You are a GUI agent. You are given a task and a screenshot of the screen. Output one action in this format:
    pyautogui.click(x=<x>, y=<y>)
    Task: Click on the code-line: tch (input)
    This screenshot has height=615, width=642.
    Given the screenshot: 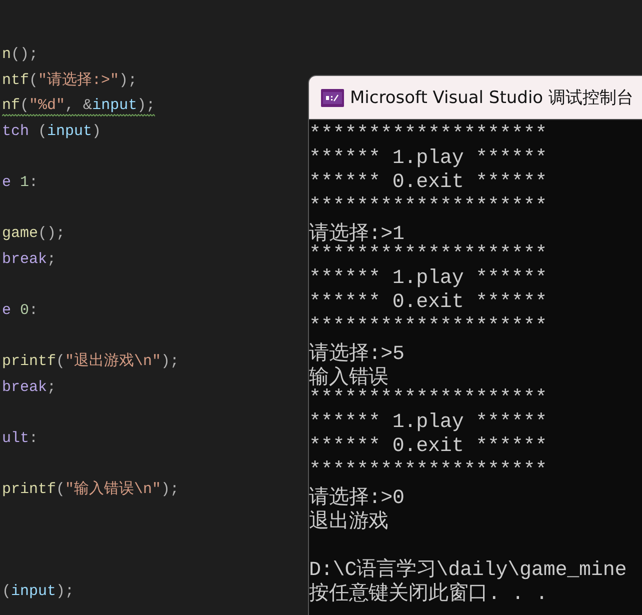 What is the action you would take?
    pyautogui.click(x=52, y=132)
    